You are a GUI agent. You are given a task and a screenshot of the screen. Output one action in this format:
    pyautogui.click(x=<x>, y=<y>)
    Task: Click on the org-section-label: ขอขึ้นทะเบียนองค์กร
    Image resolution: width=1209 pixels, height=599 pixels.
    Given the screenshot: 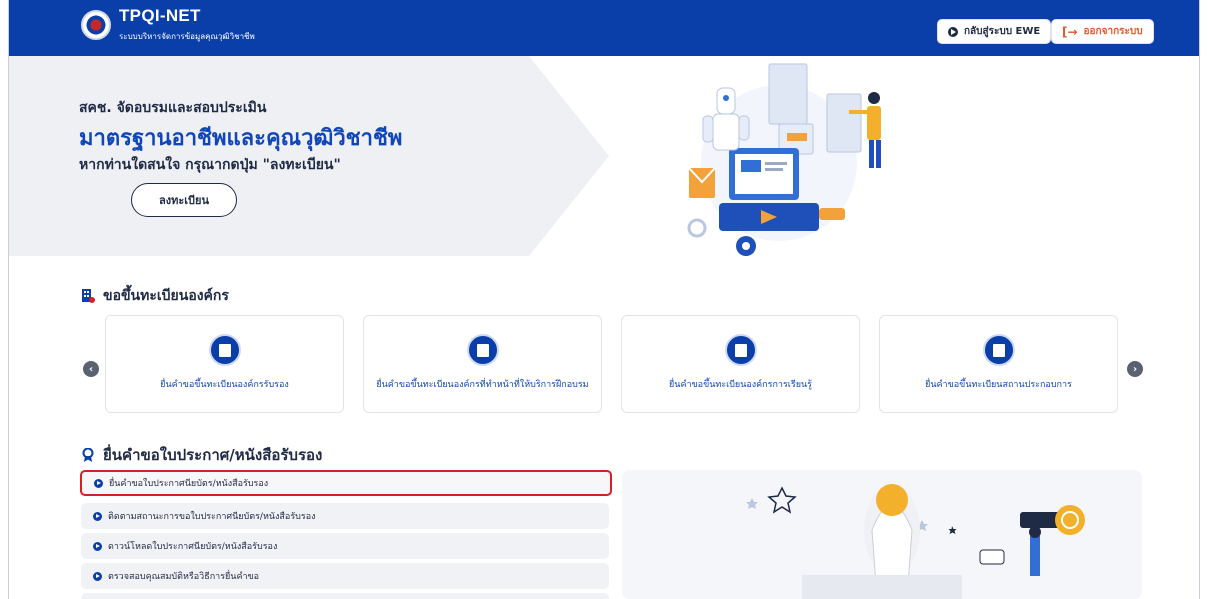 What is the action you would take?
    pyautogui.click(x=166, y=296)
    